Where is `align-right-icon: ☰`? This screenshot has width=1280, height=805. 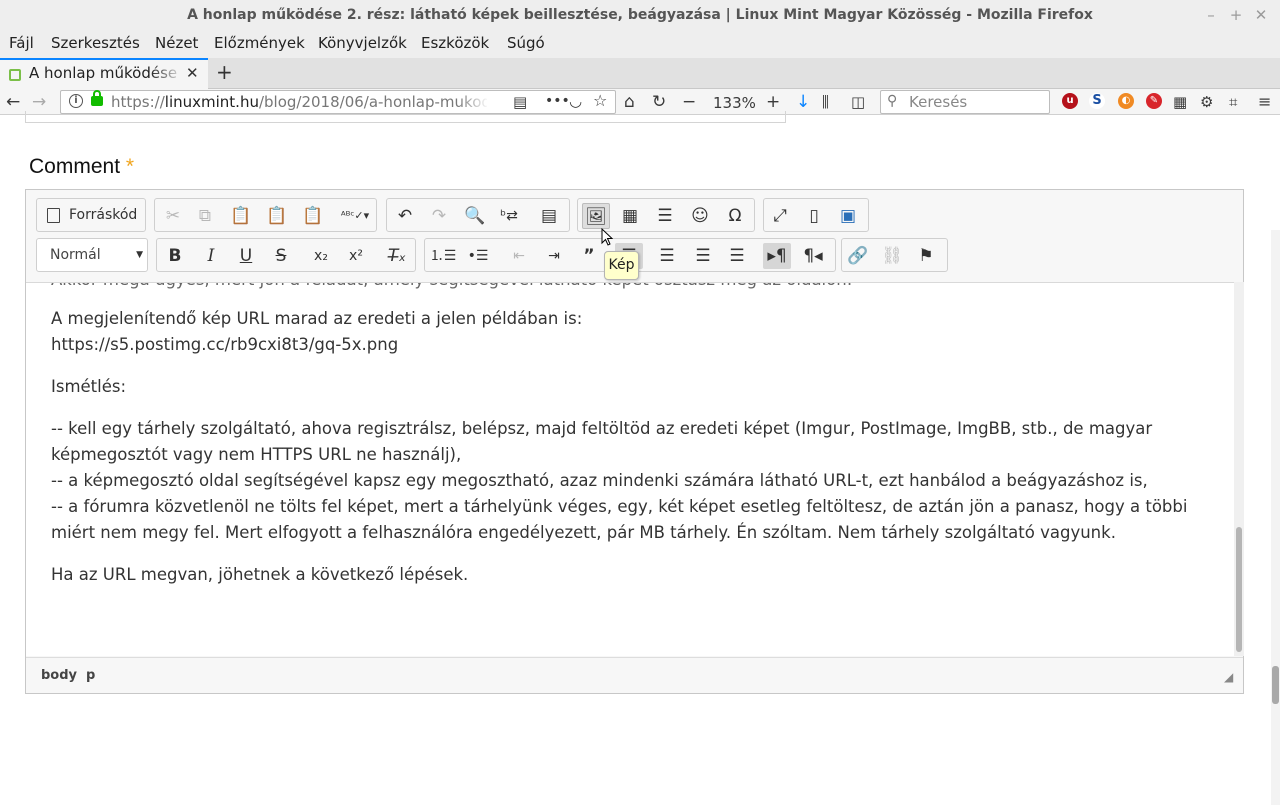 align-right-icon: ☰ is located at coordinates (703, 256).